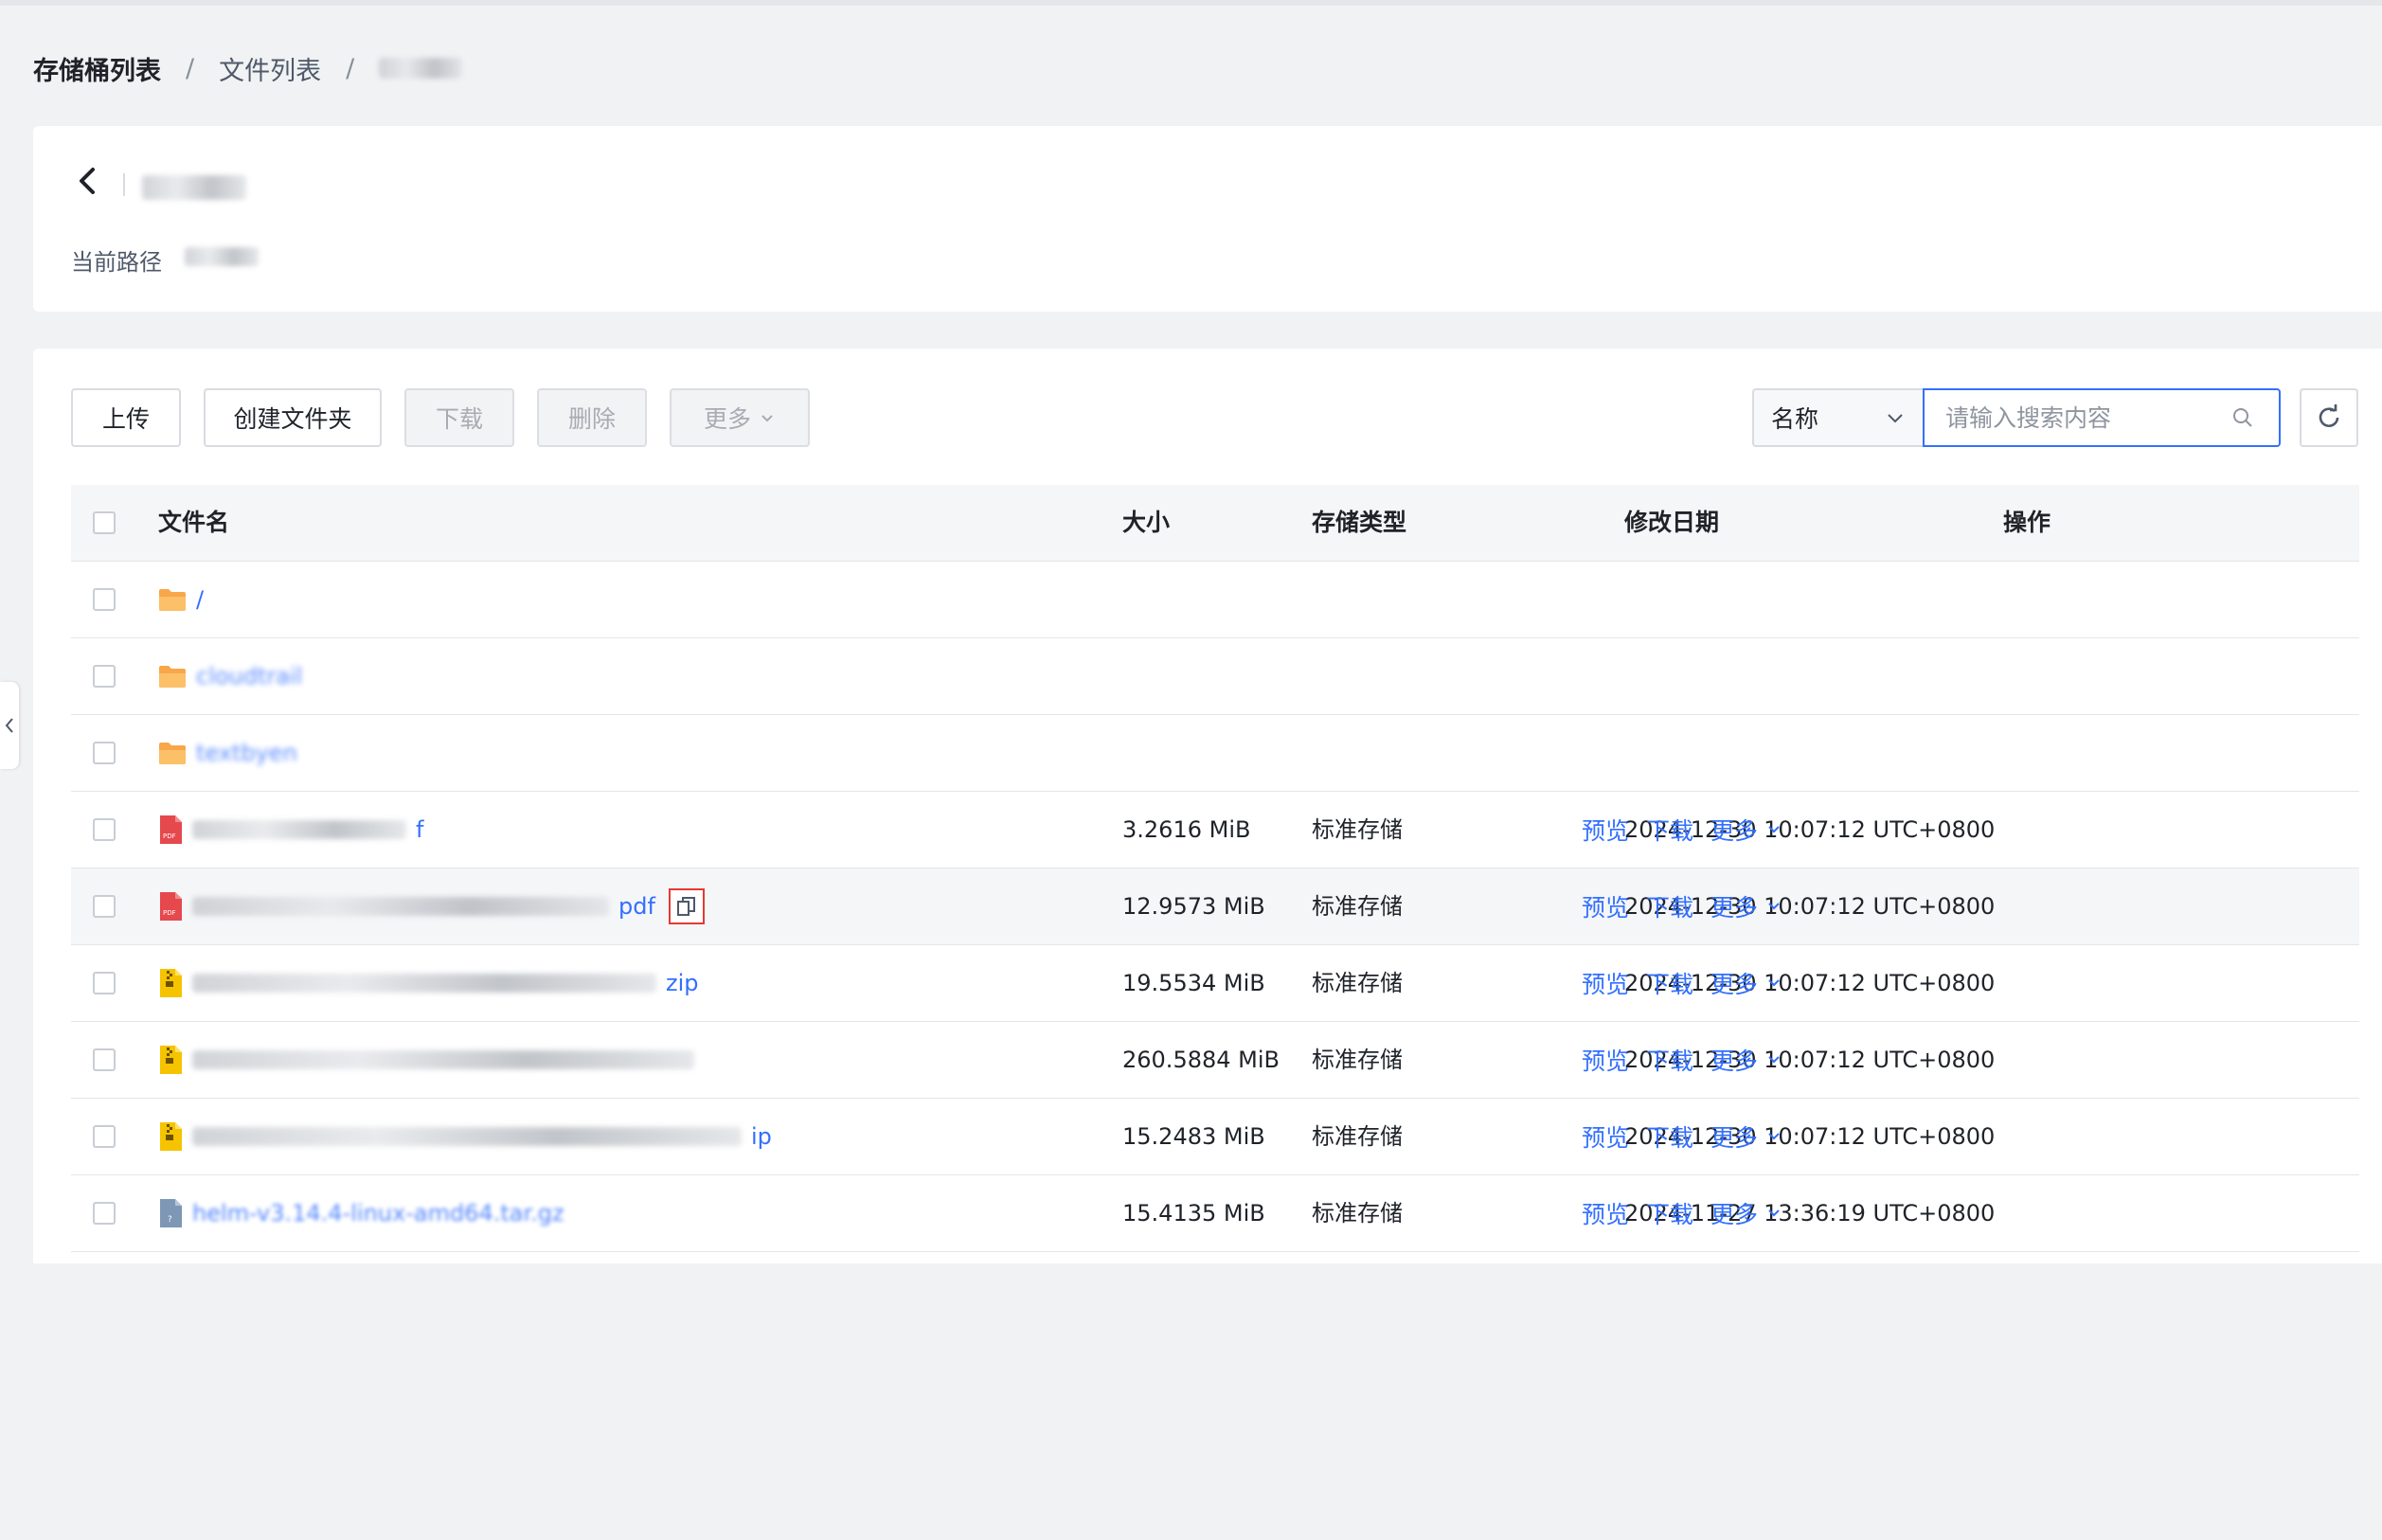 The width and height of the screenshot is (2382, 1540). I want to click on back-button, so click(88, 181).